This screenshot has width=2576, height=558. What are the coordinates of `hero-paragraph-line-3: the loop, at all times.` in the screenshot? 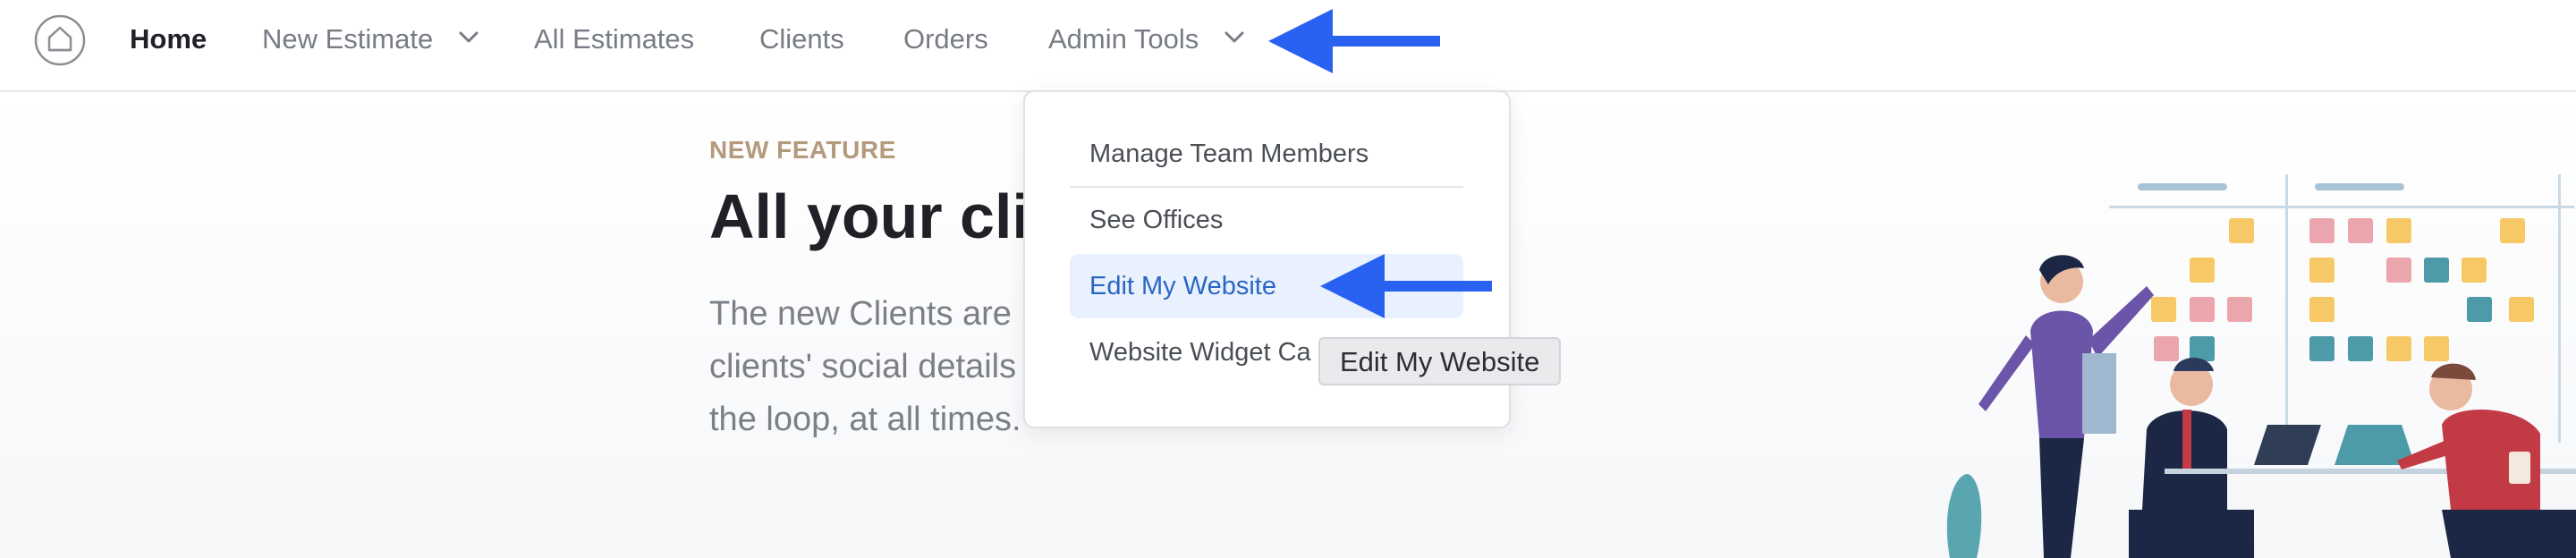 It's located at (865, 419).